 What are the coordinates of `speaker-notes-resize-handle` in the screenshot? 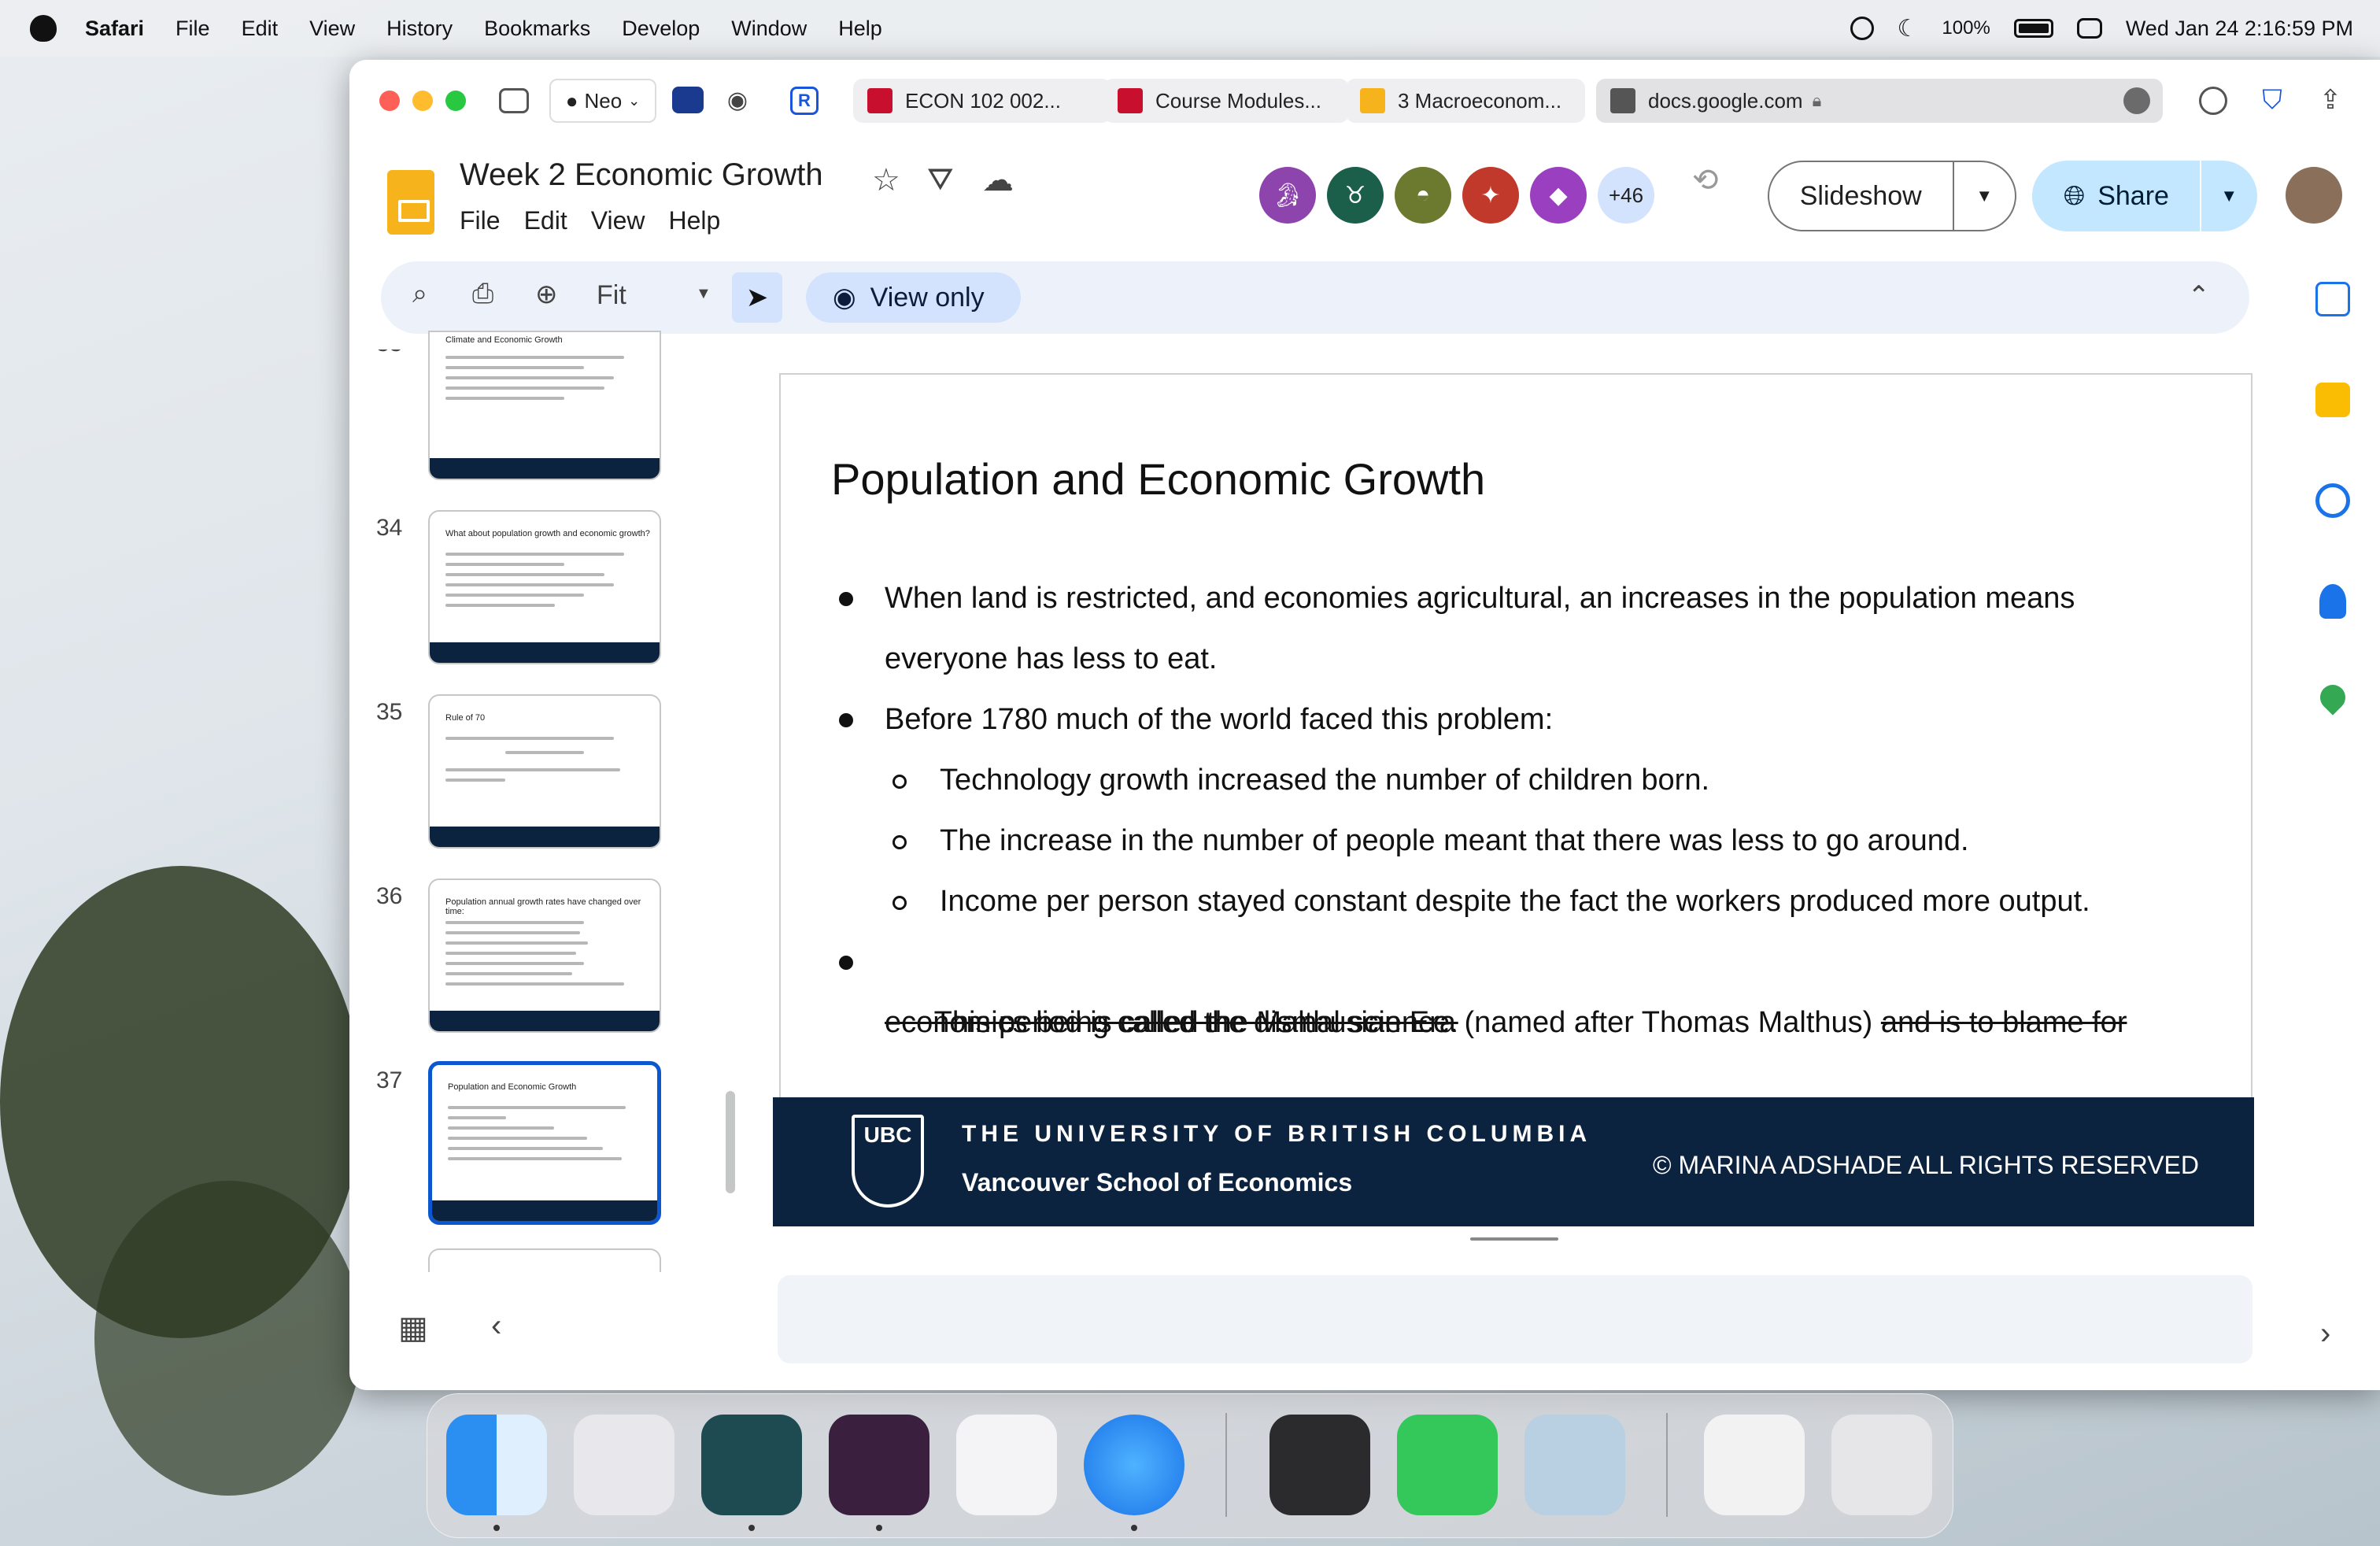 It's located at (1514, 1239).